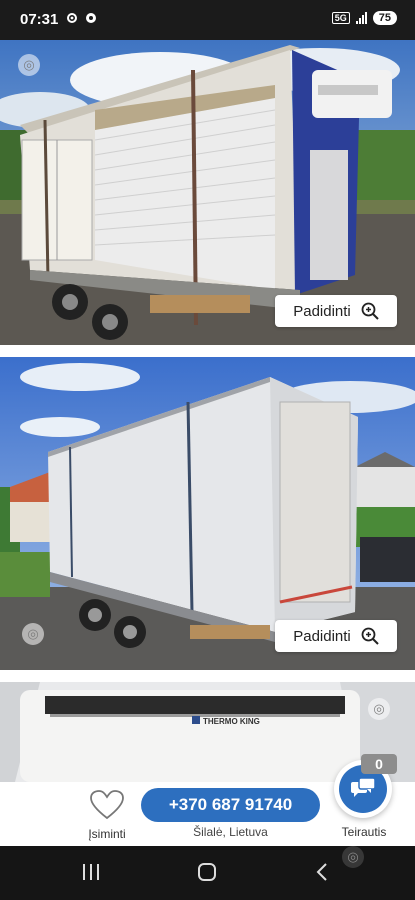  I want to click on system-nav-bar: ◎, so click(207, 873).